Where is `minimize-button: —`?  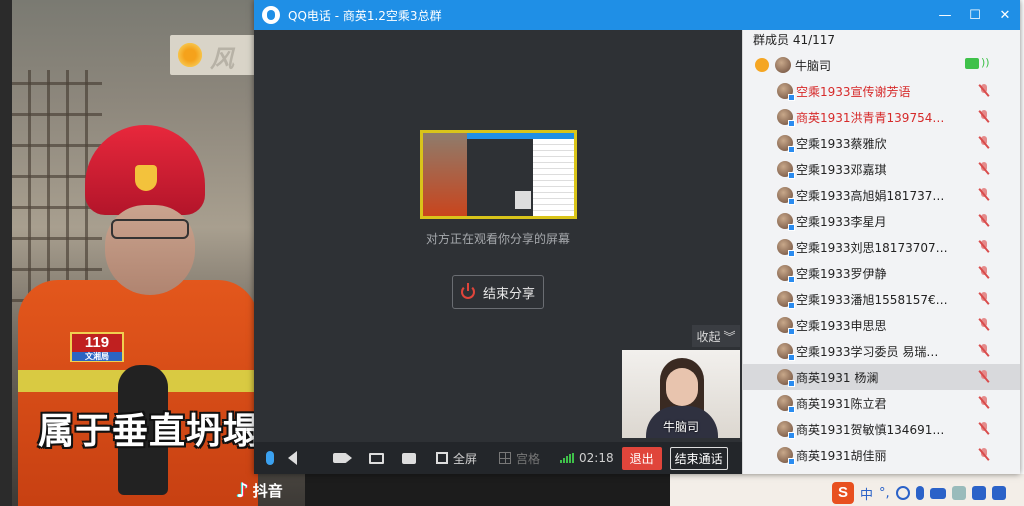
minimize-button: — is located at coordinates (945, 15).